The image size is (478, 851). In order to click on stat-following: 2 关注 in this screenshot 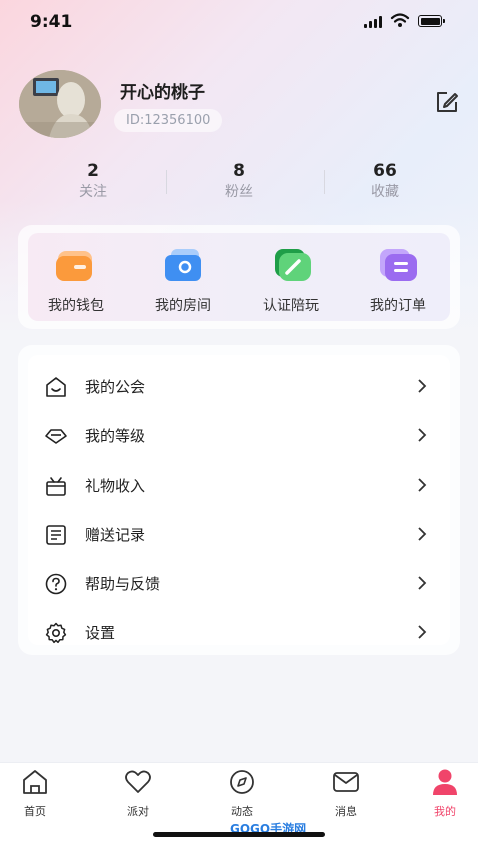, I will do `click(93, 181)`.